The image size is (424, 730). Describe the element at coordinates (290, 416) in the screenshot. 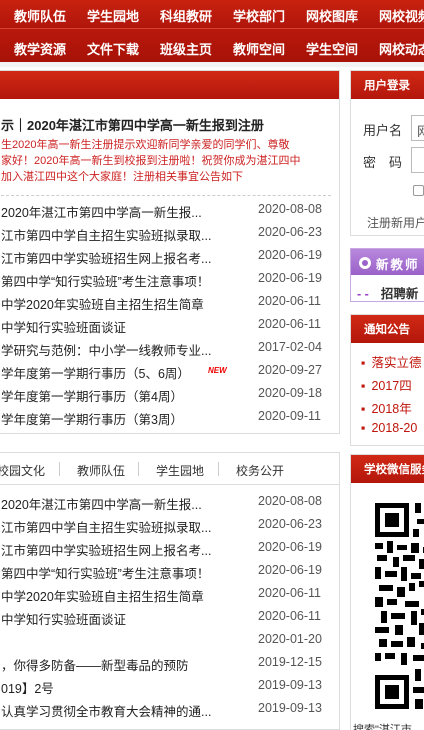

I see `news-date: 2020-09-11` at that location.